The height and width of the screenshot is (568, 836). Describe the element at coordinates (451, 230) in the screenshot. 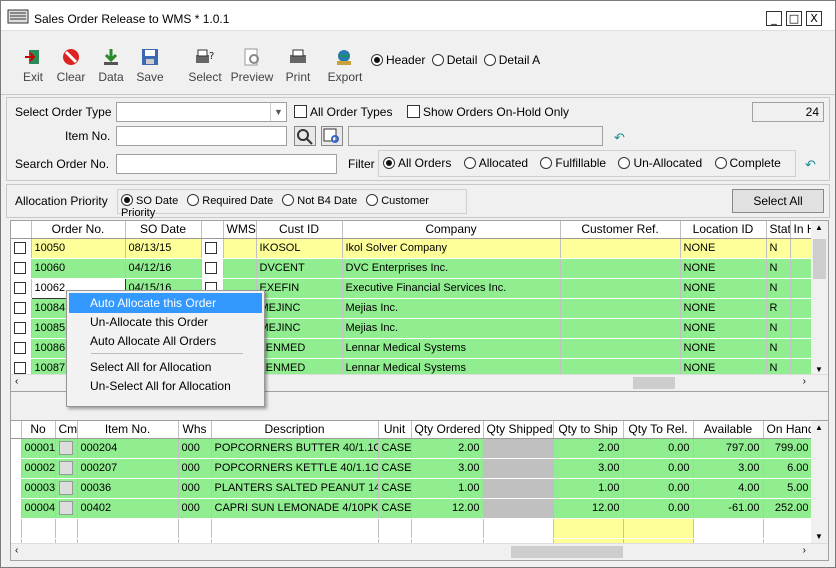

I see `orders-col-header: Company` at that location.